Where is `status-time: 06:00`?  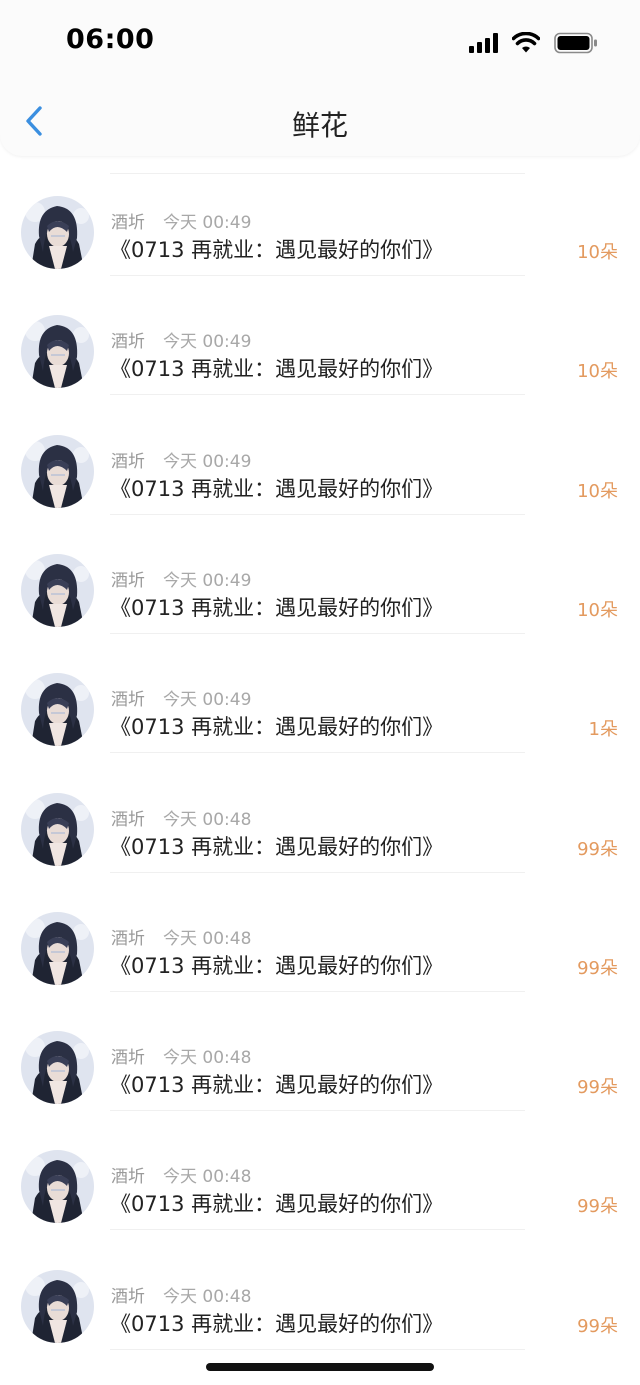 status-time: 06:00 is located at coordinates (110, 39).